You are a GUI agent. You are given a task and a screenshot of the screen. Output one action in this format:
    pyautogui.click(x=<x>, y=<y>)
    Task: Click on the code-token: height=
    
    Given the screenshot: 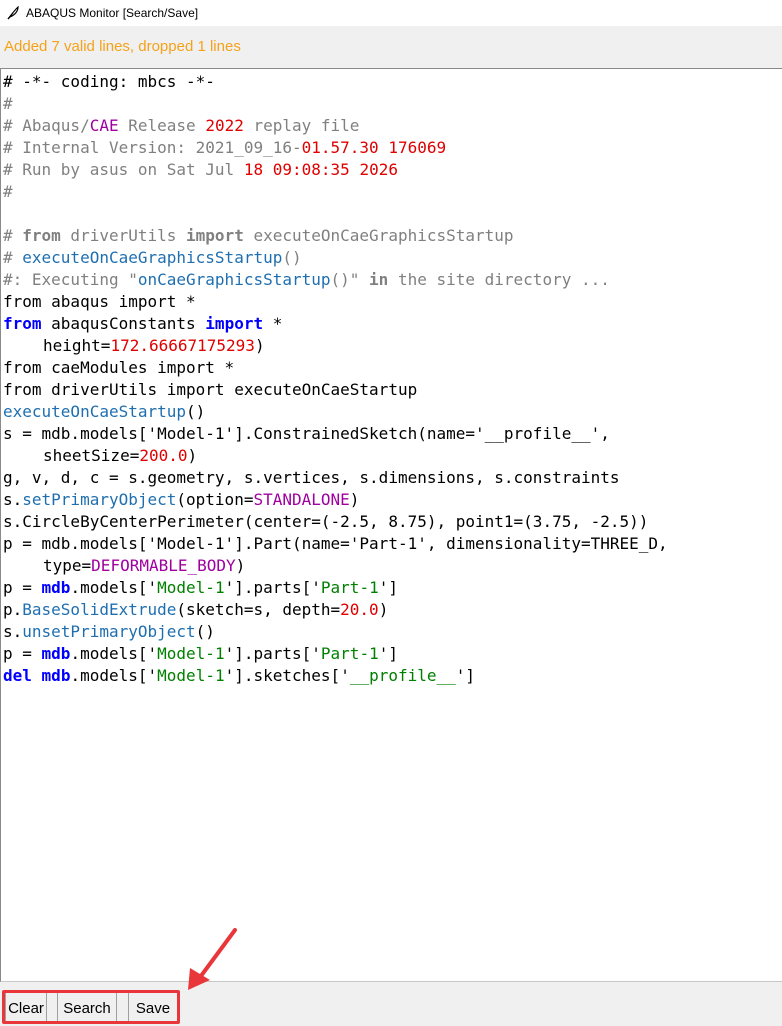 What is the action you would take?
    pyautogui.click(x=77, y=345)
    